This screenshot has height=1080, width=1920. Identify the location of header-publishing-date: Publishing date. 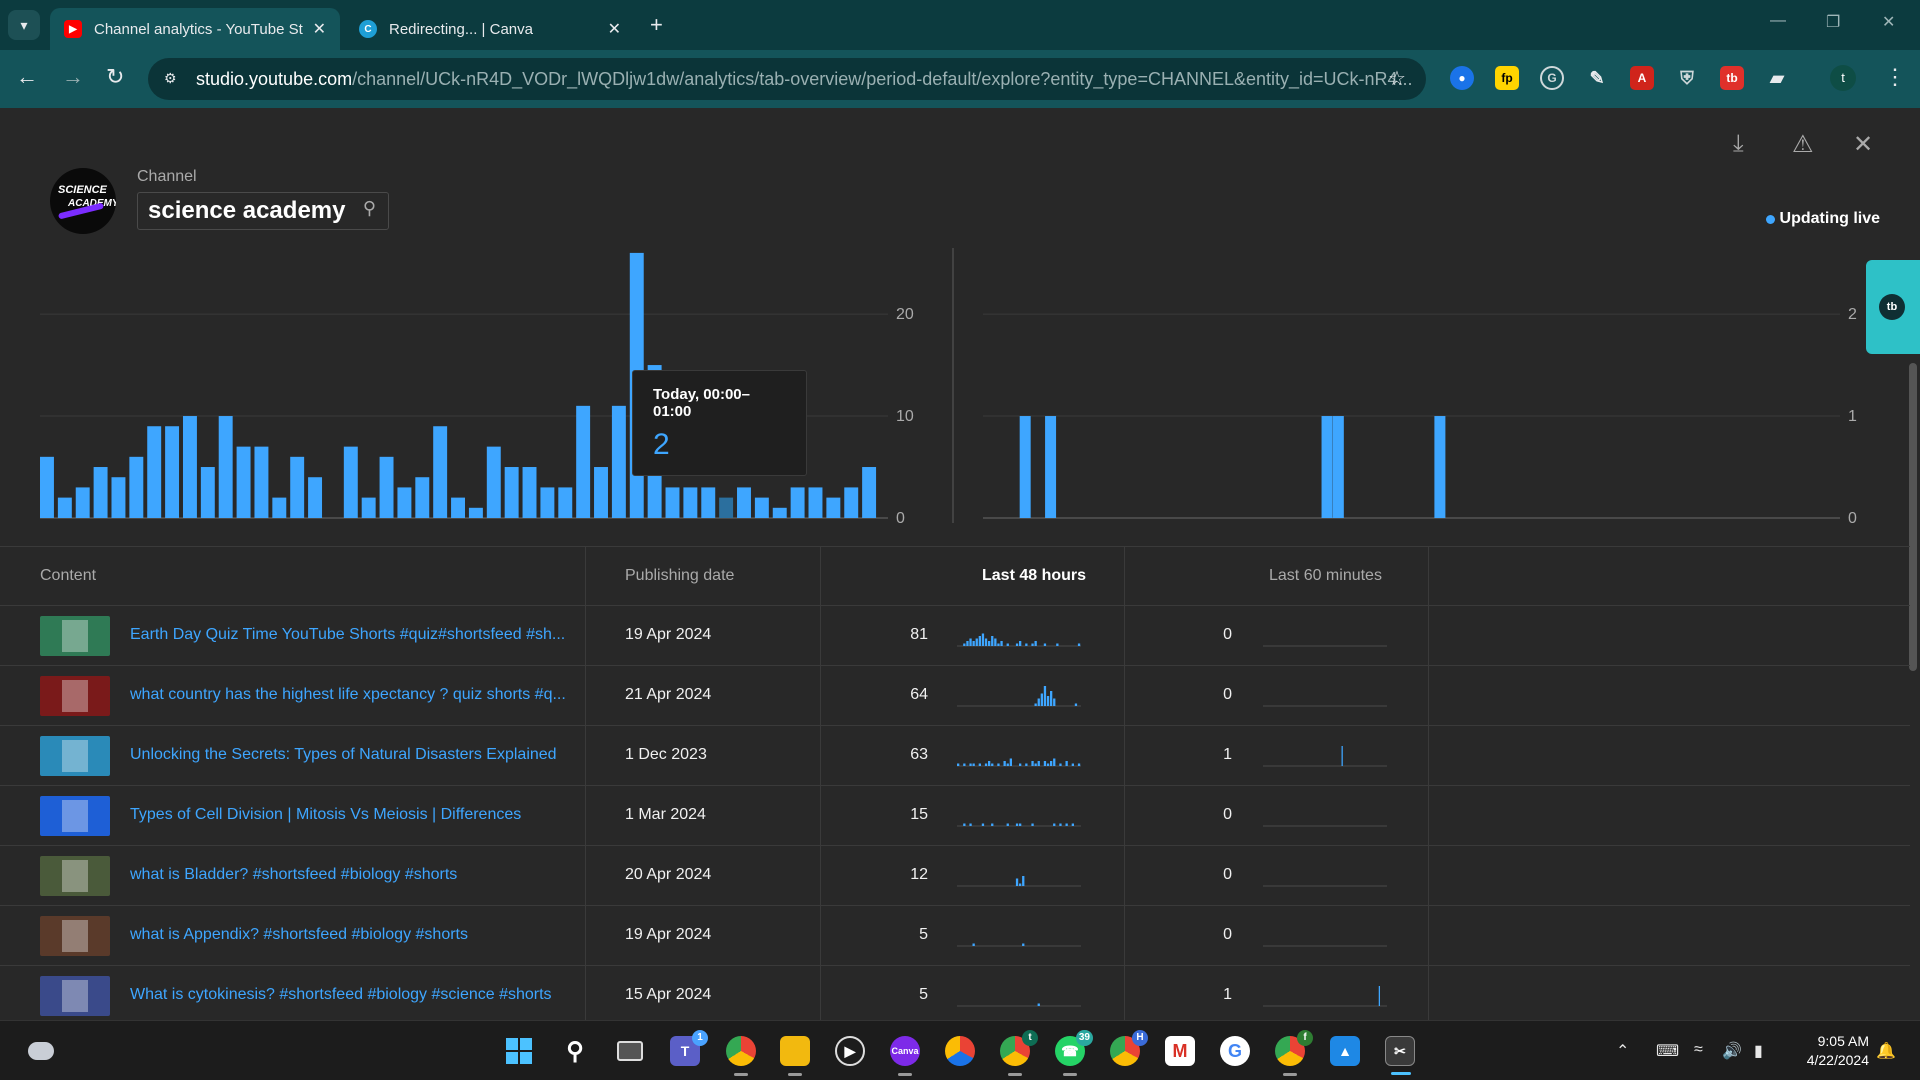
(679, 576).